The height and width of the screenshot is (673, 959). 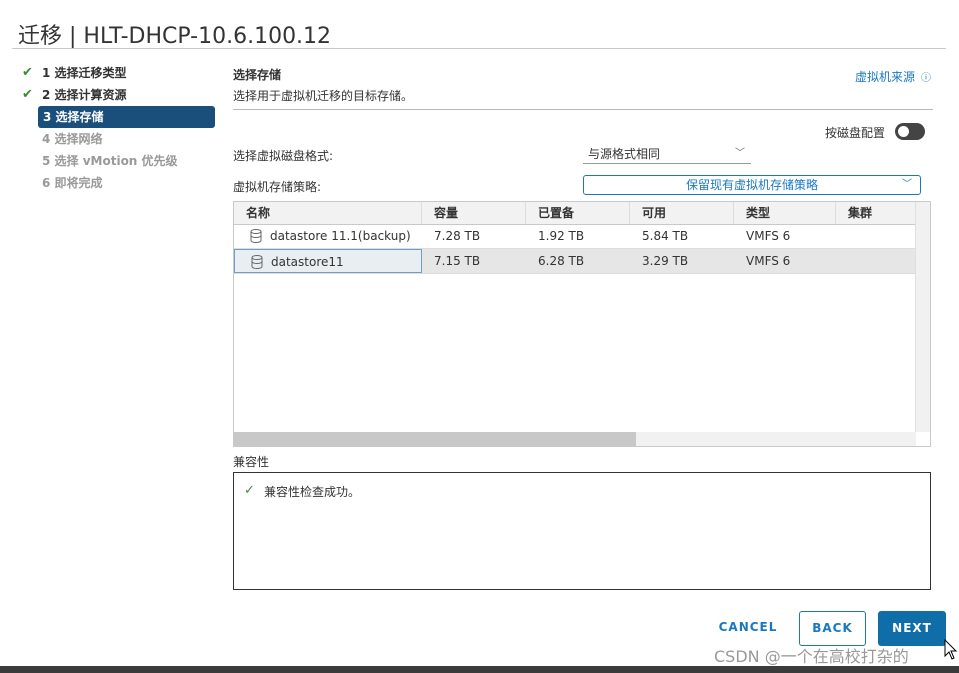 What do you see at coordinates (884, 77) in the screenshot?
I see `vm-origin-label: 虚拟机来源` at bounding box center [884, 77].